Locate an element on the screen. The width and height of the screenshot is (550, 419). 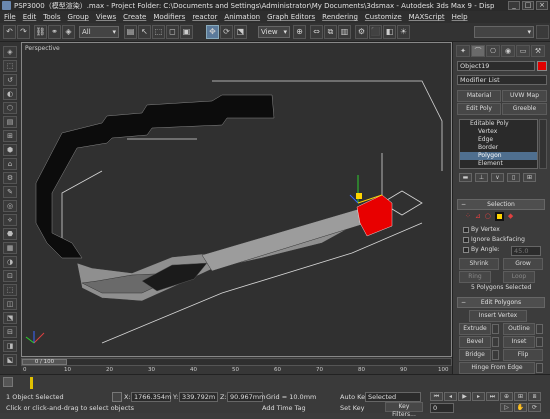
stack-item-border: Border is located at coordinates (498, 148).